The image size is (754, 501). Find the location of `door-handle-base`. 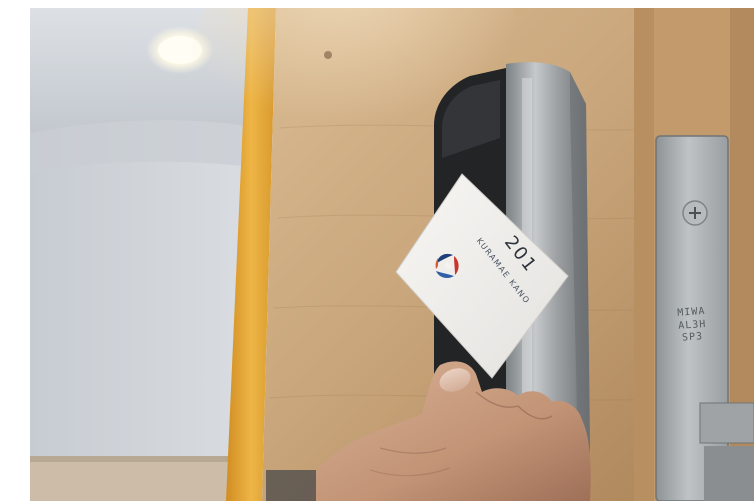

door-handle-base is located at coordinates (291, 485).